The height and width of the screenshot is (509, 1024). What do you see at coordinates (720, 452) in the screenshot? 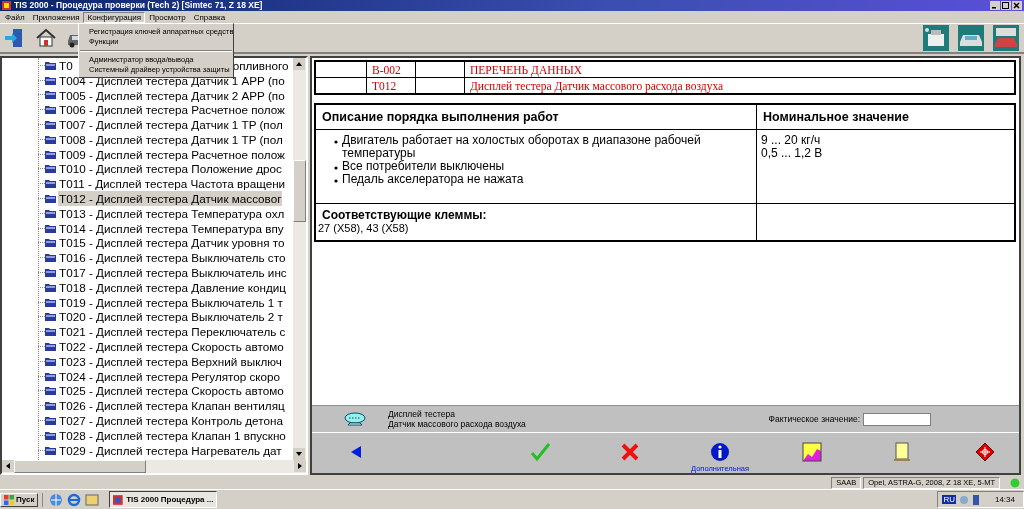
I see `info-icon` at bounding box center [720, 452].